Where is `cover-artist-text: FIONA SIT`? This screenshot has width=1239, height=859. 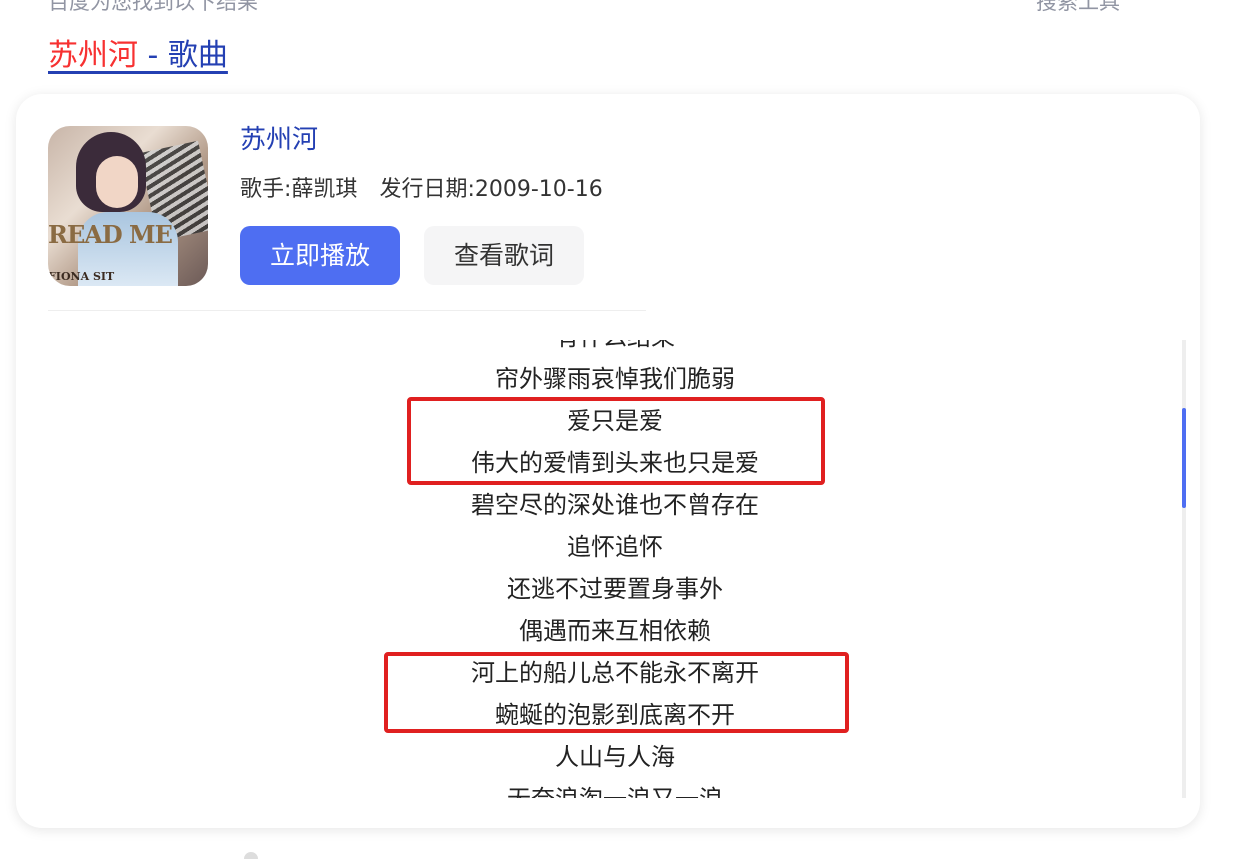
cover-artist-text: FIONA SIT is located at coordinates (81, 276).